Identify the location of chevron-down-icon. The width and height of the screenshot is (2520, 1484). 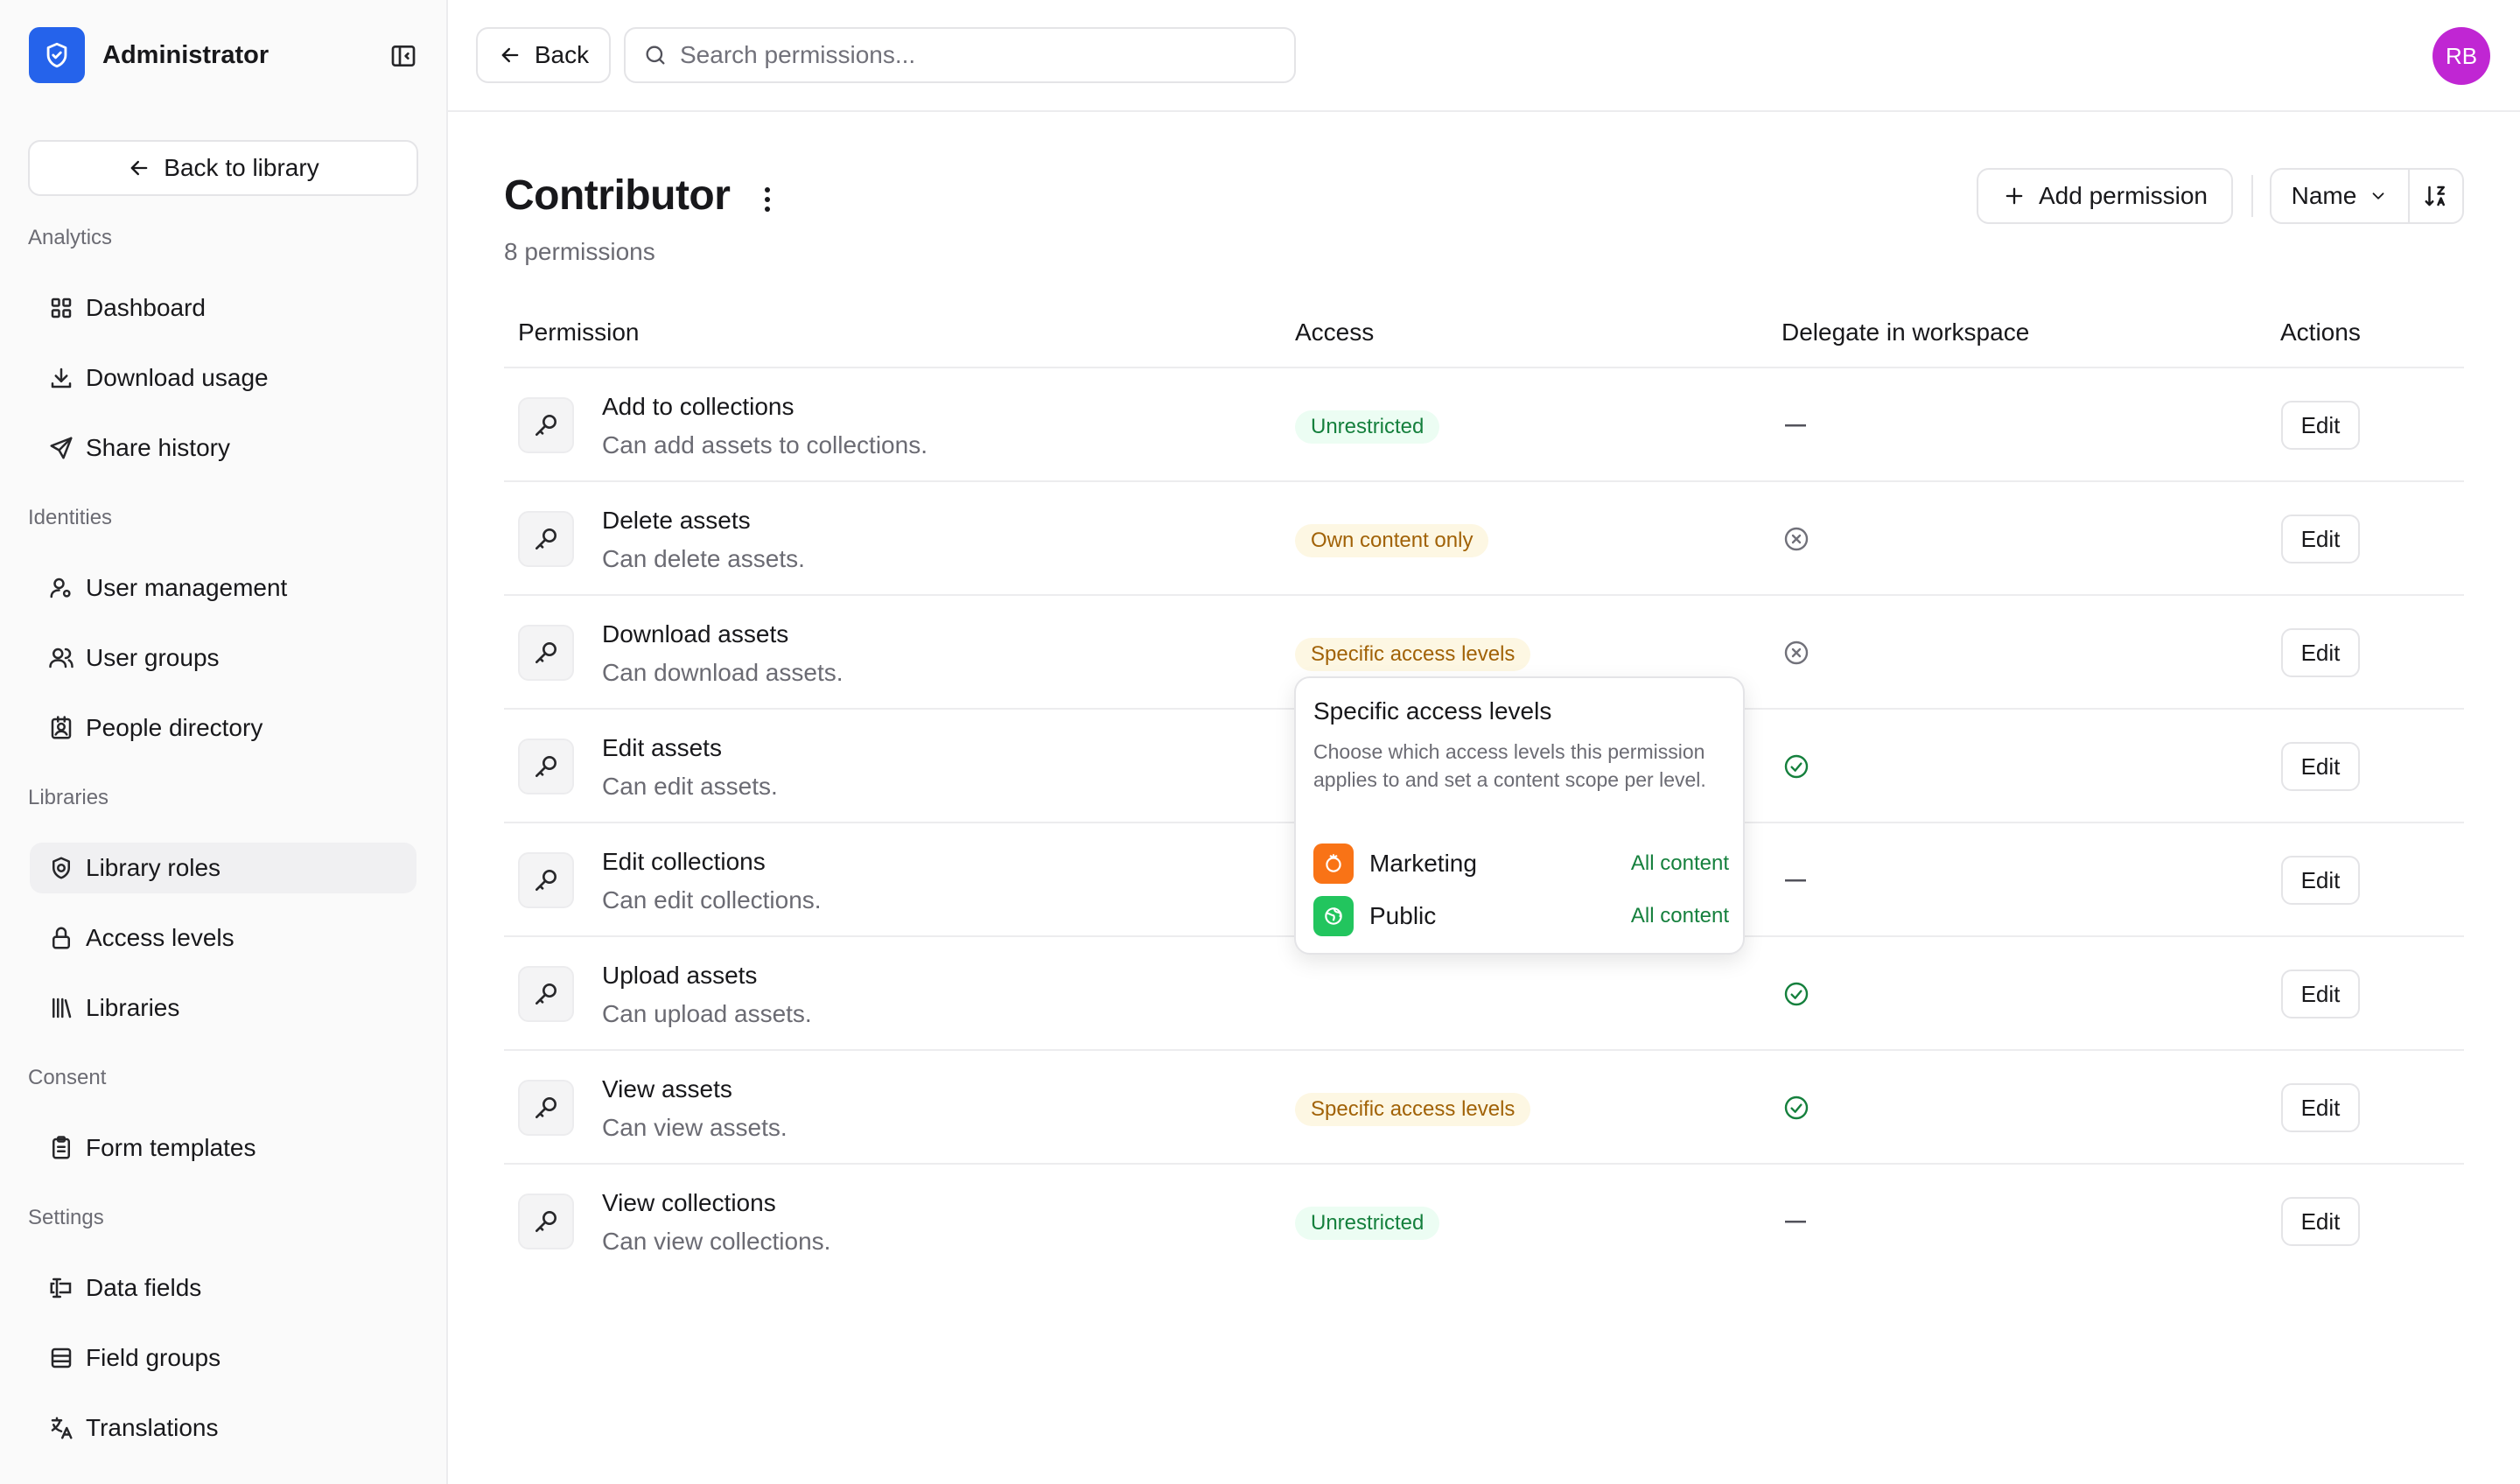
(2378, 196).